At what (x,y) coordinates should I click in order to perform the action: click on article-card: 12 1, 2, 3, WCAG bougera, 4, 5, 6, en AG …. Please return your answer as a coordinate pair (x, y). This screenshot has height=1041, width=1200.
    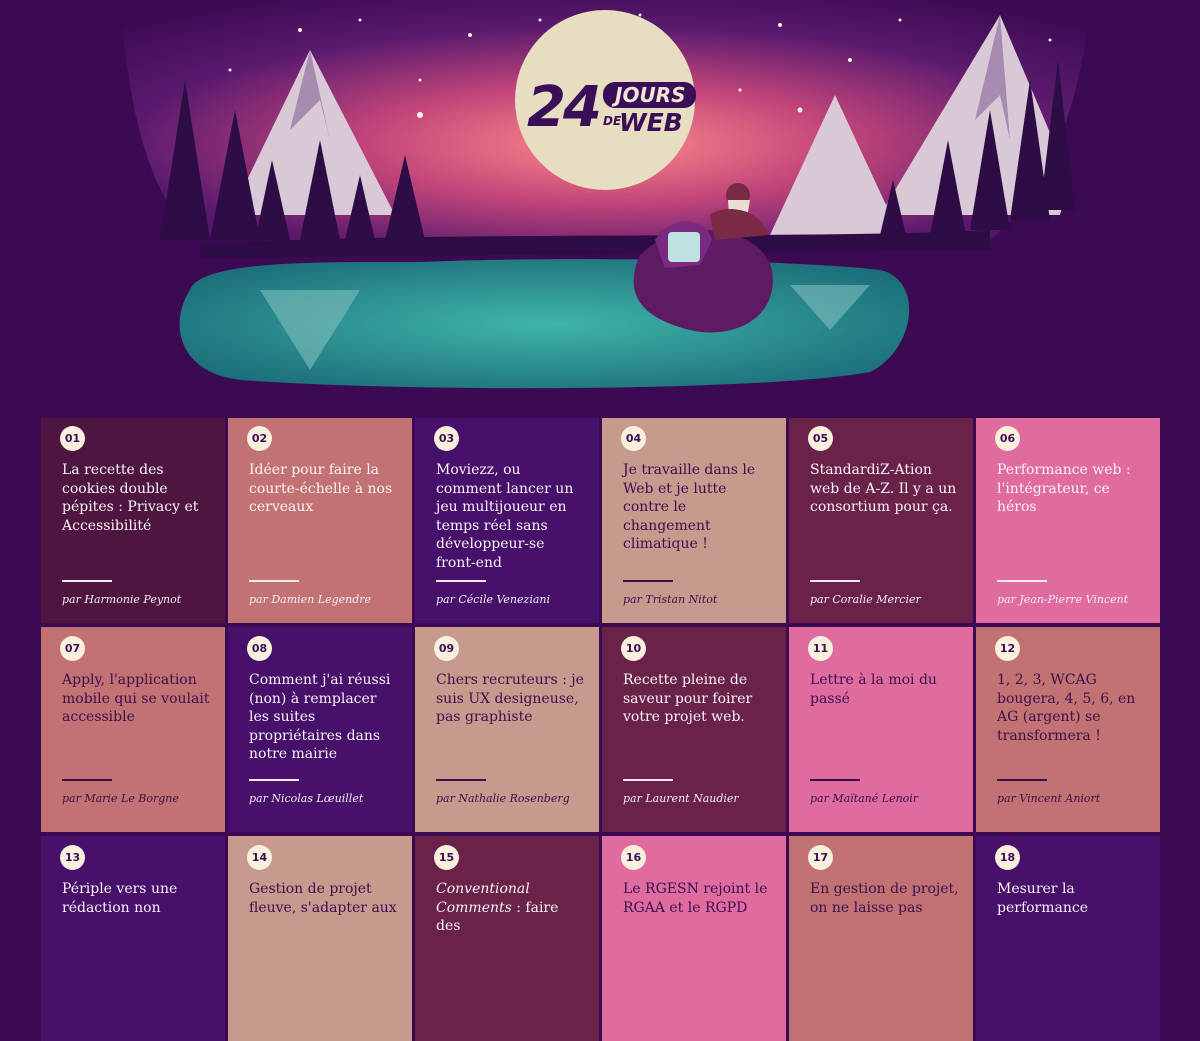
    Looking at the image, I should click on (1068, 729).